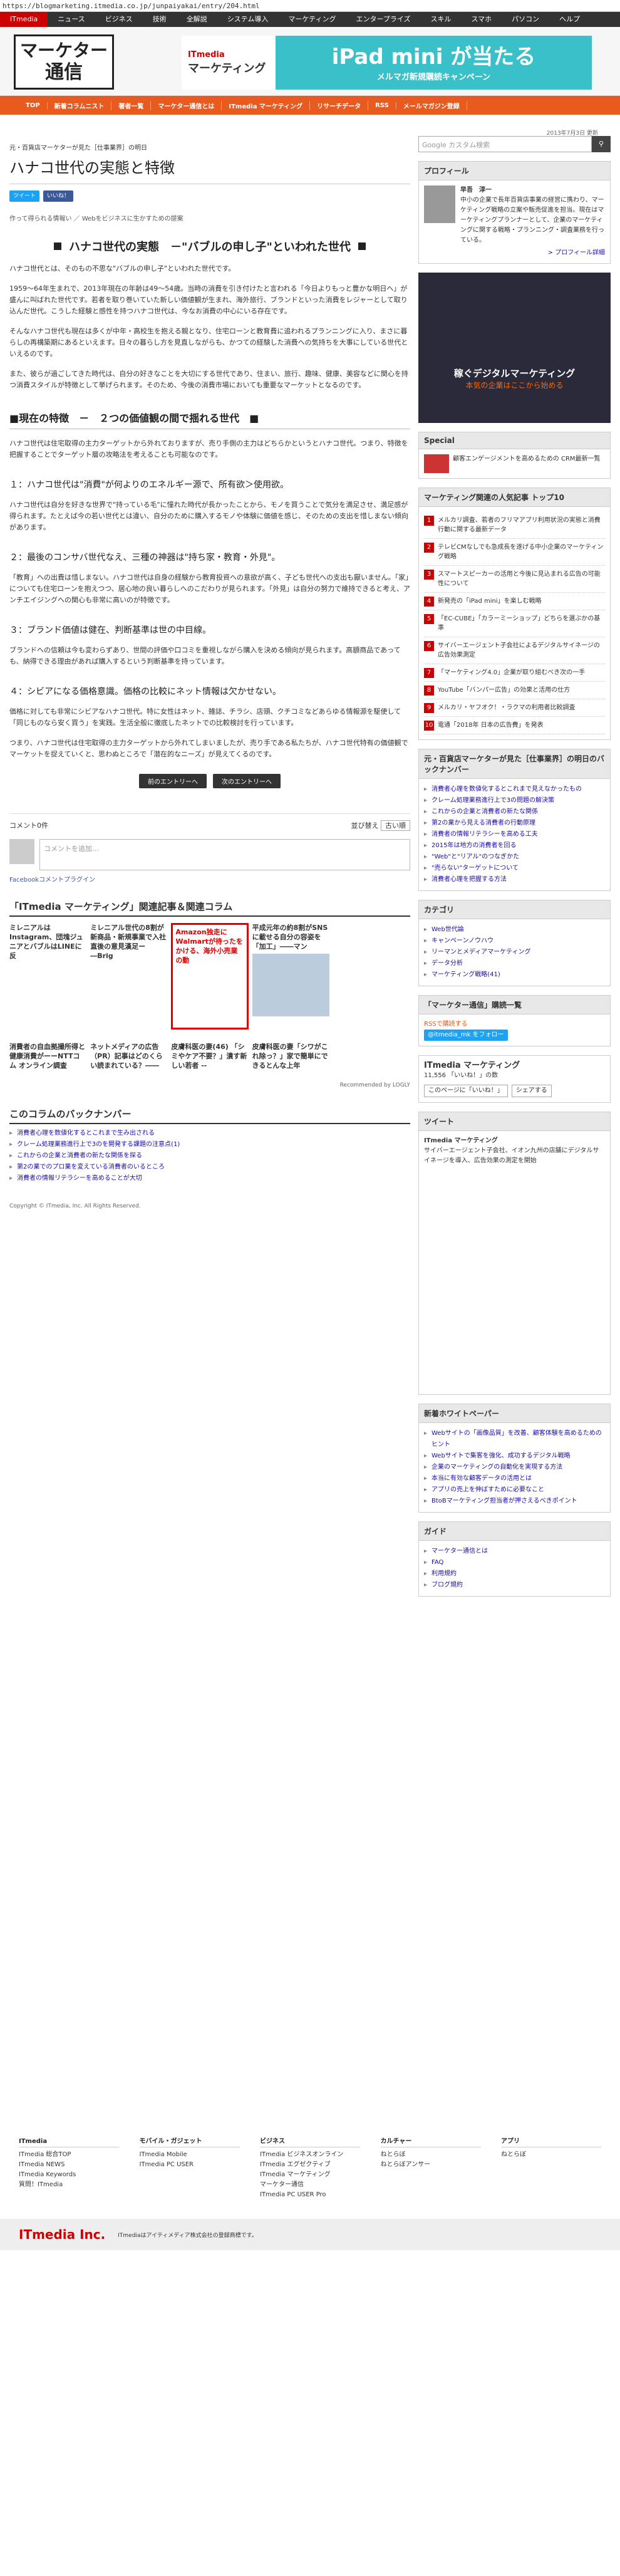  I want to click on section-nav-item: 新着コラムニスト, so click(80, 105).